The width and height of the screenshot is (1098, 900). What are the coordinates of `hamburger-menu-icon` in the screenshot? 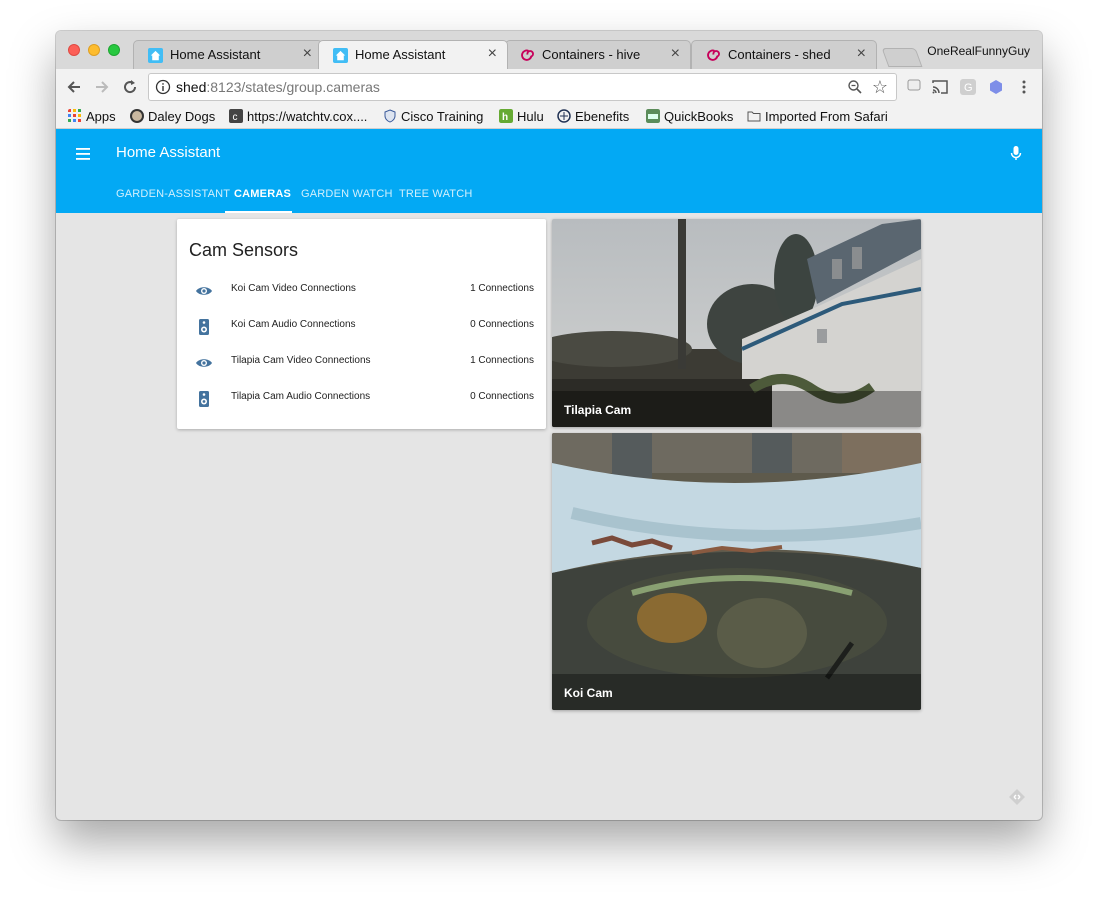 It's located at (84, 154).